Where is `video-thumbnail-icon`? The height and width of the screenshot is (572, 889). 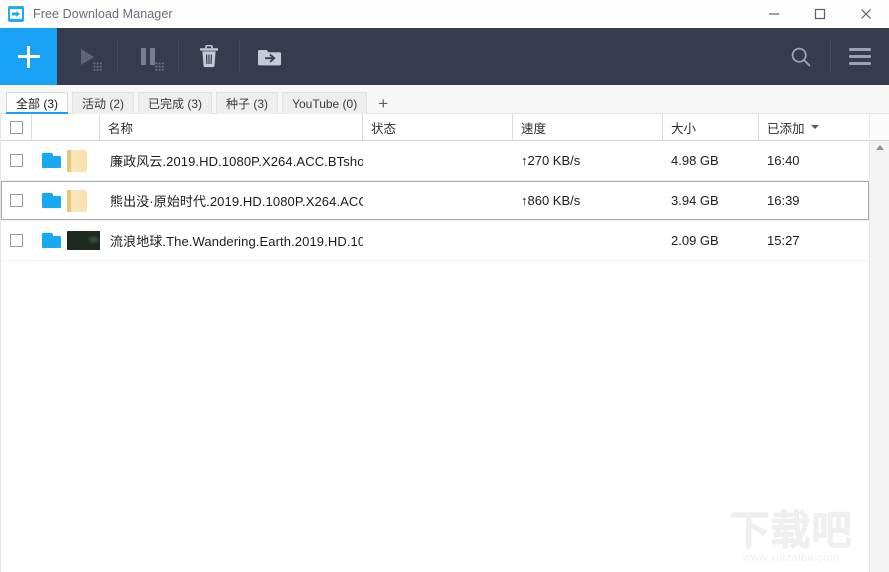
video-thumbnail-icon is located at coordinates (83, 240).